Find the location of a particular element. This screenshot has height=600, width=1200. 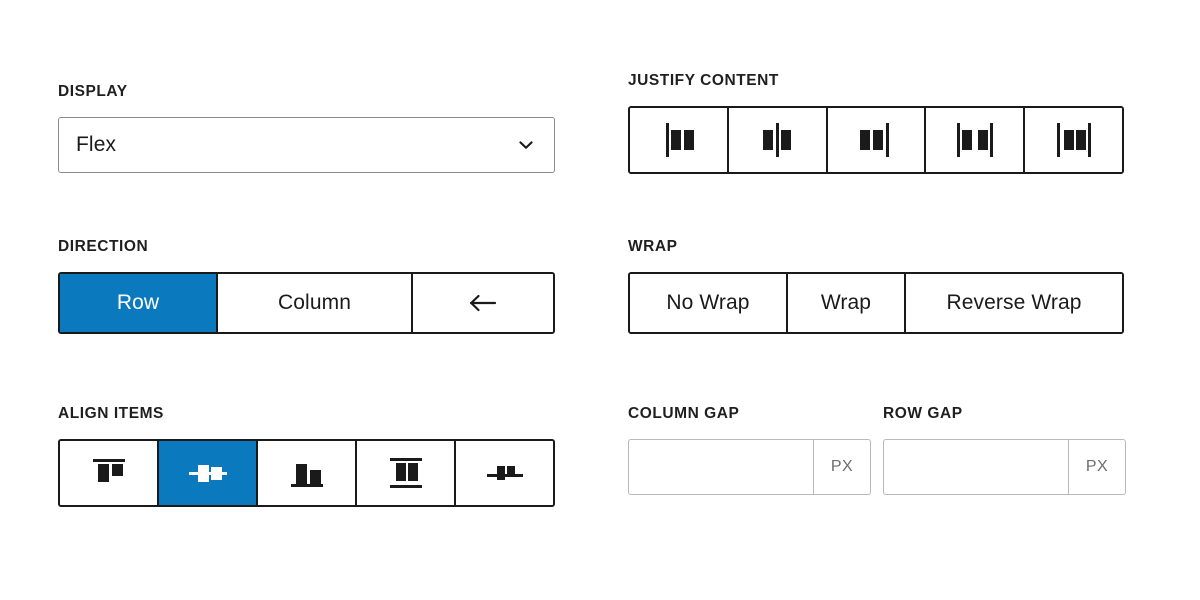

display-field: DISPLAY Flex is located at coordinates (306, 128).